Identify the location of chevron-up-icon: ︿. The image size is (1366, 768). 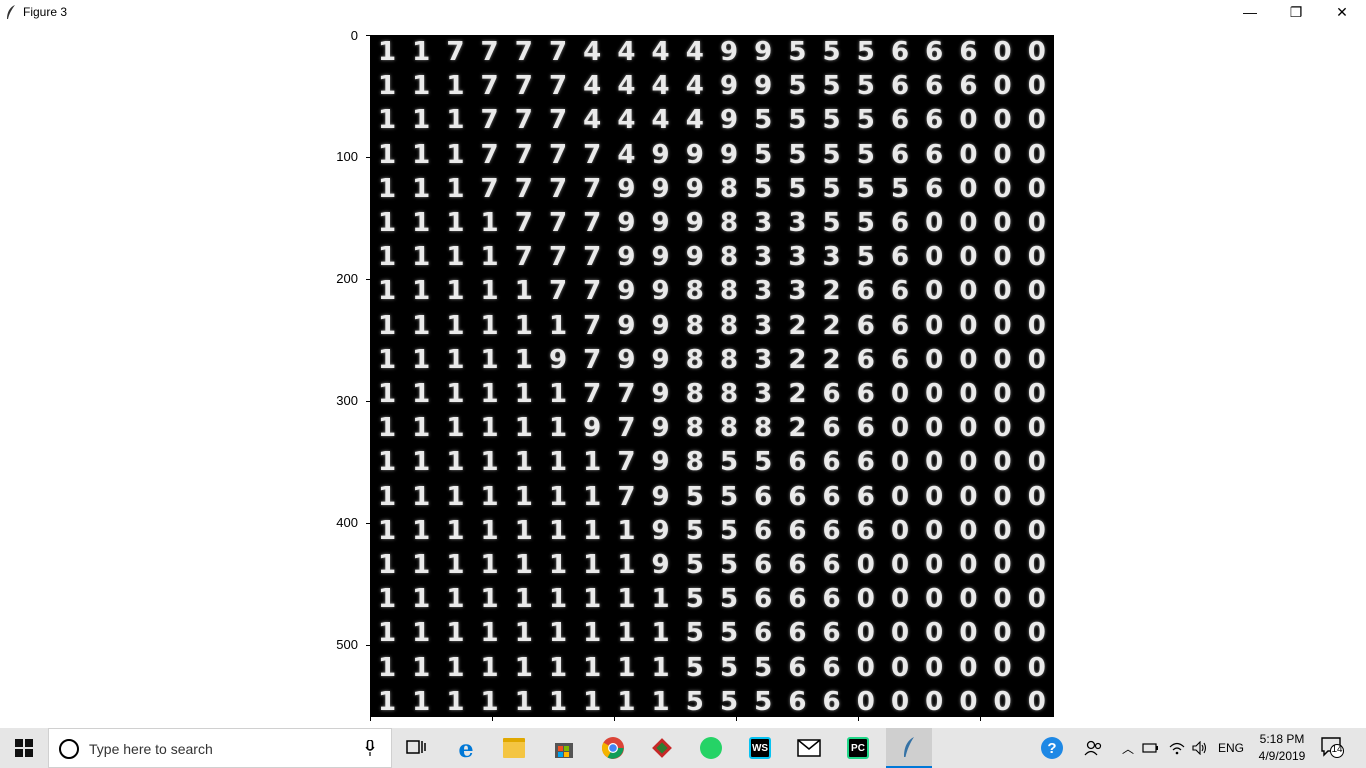
(1127, 748).